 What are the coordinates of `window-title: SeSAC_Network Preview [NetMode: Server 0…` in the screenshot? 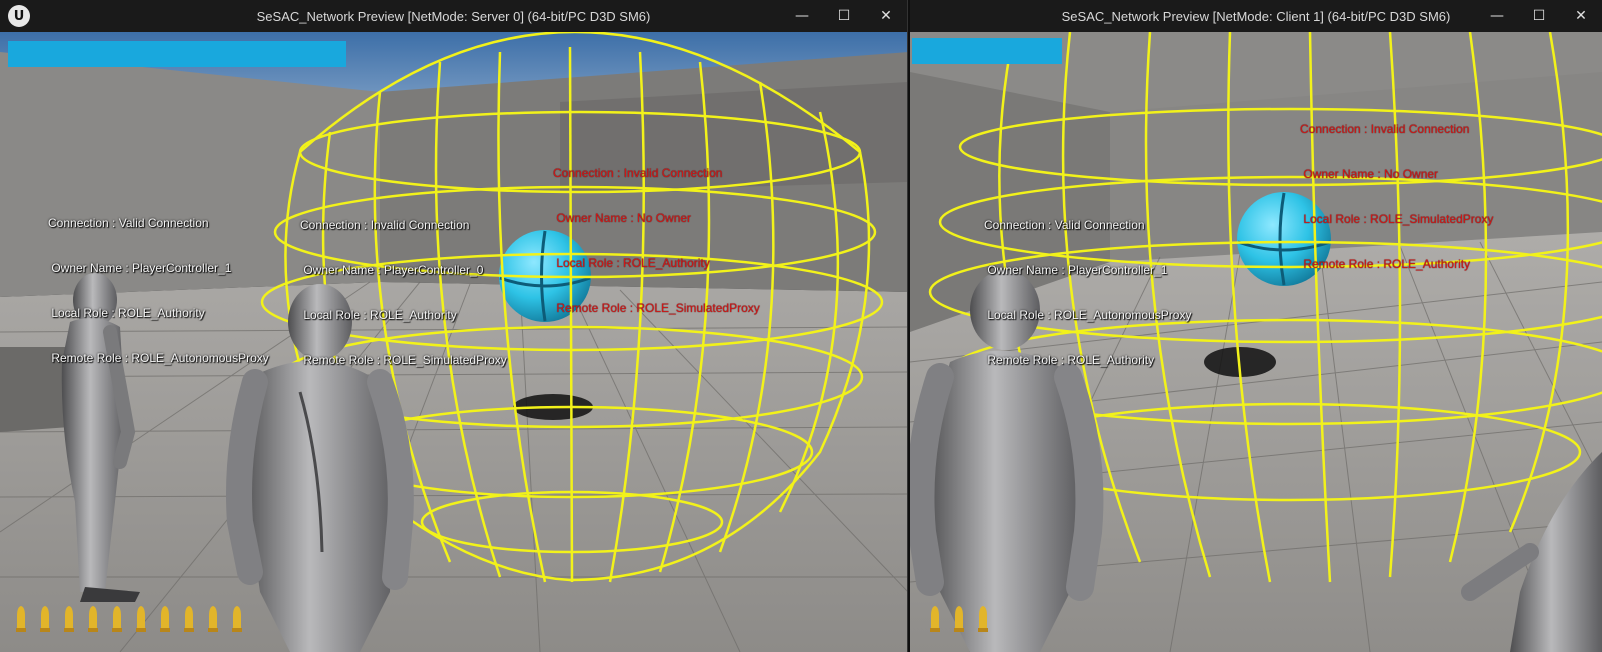 It's located at (453, 16).